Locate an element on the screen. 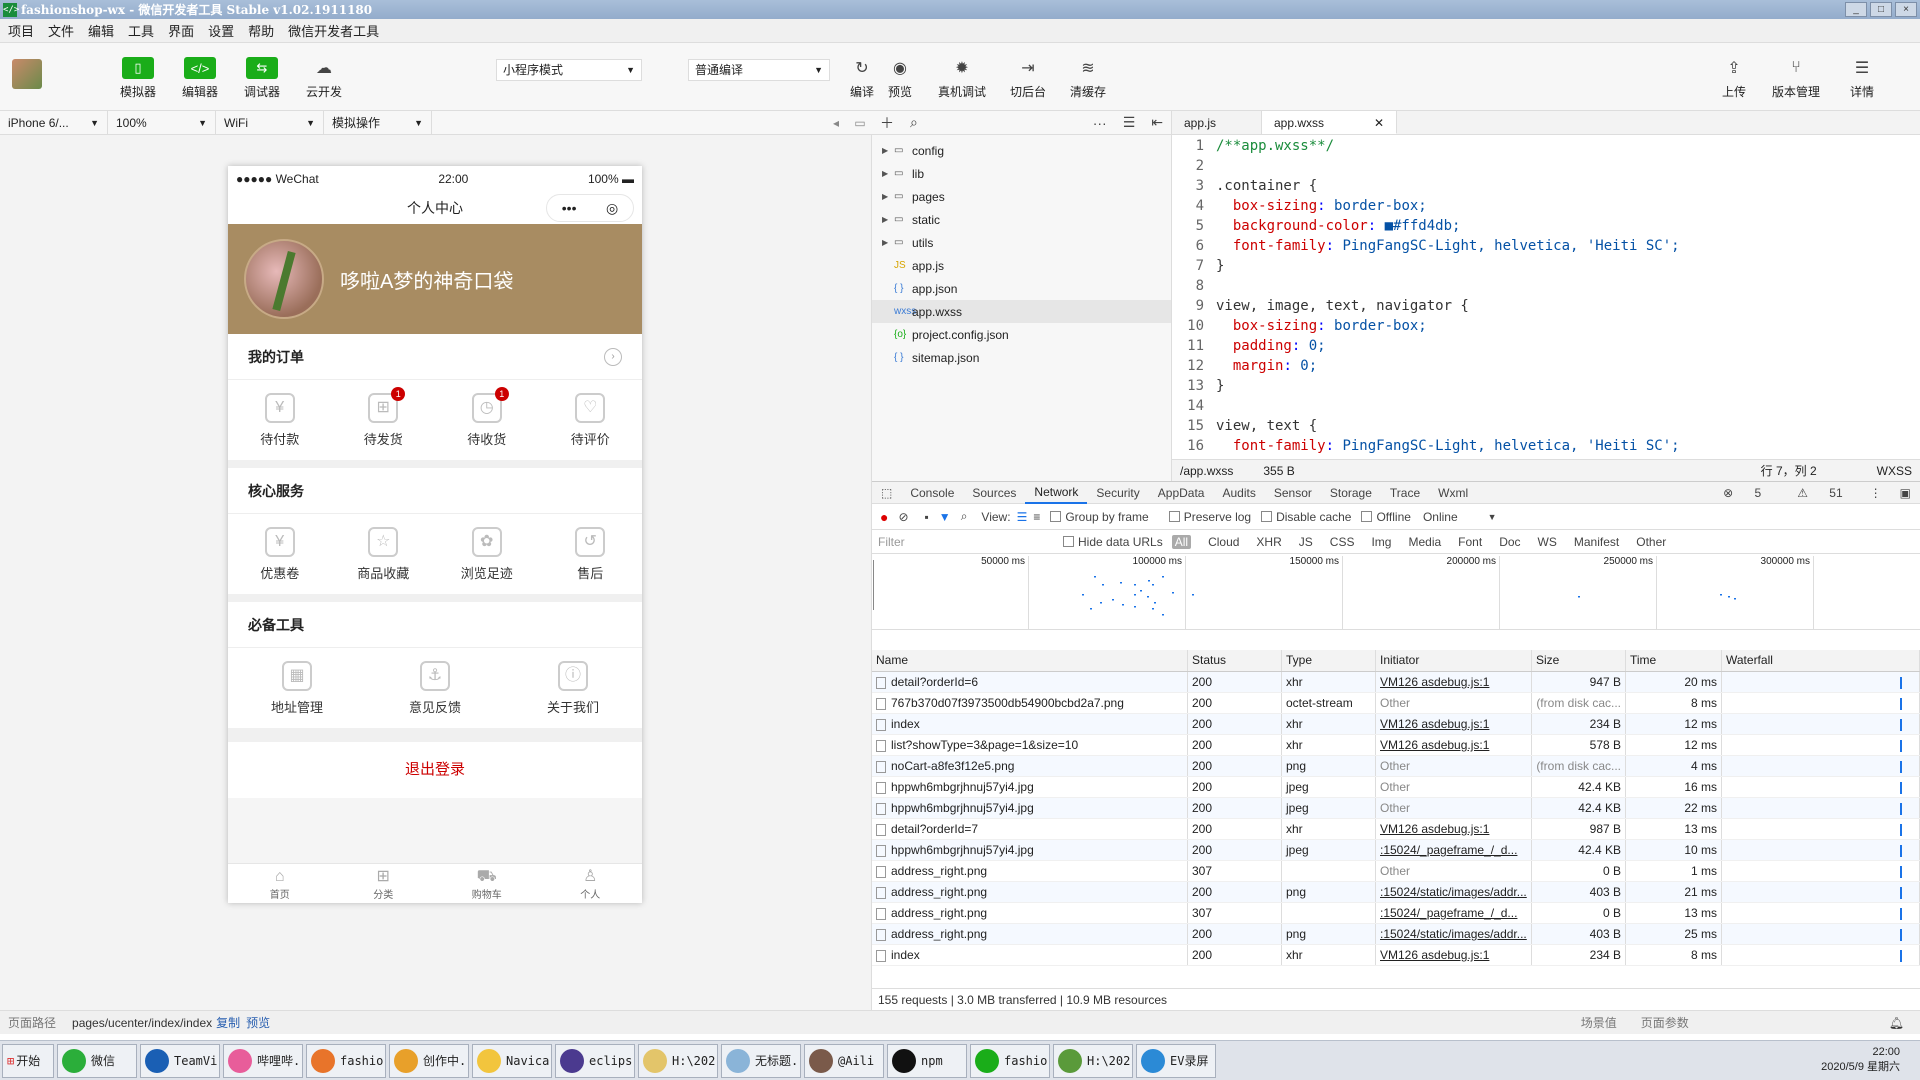  group-checkbox is located at coordinates (1056, 516).